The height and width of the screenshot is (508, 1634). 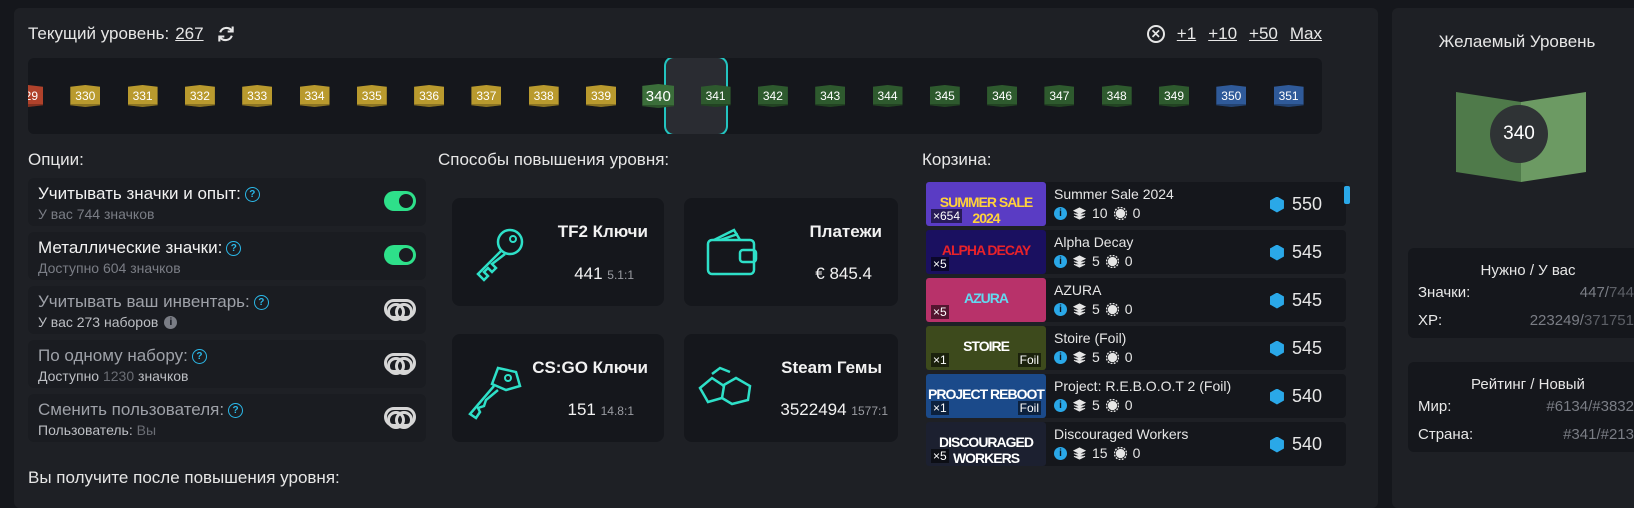 What do you see at coordinates (1528, 384) in the screenshot?
I see `rank-title: Рейтинг / Новый` at bounding box center [1528, 384].